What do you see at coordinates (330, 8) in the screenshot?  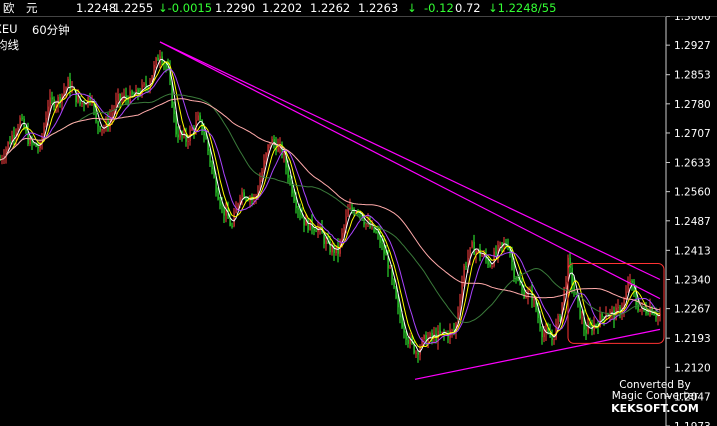 I see `quote-field: 1.2262` at bounding box center [330, 8].